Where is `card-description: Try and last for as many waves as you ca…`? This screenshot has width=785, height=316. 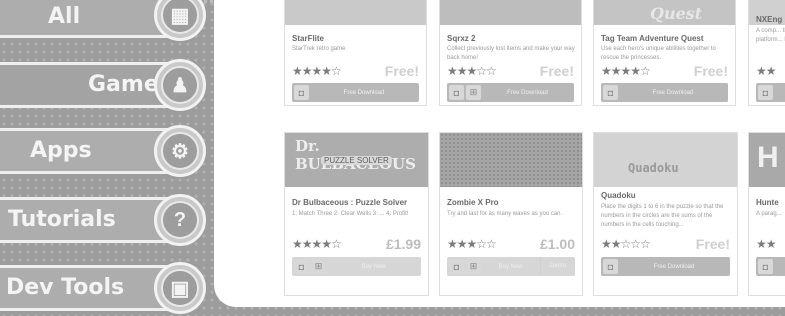
card-description: Try and last for as many waves as you ca… is located at coordinates (505, 214).